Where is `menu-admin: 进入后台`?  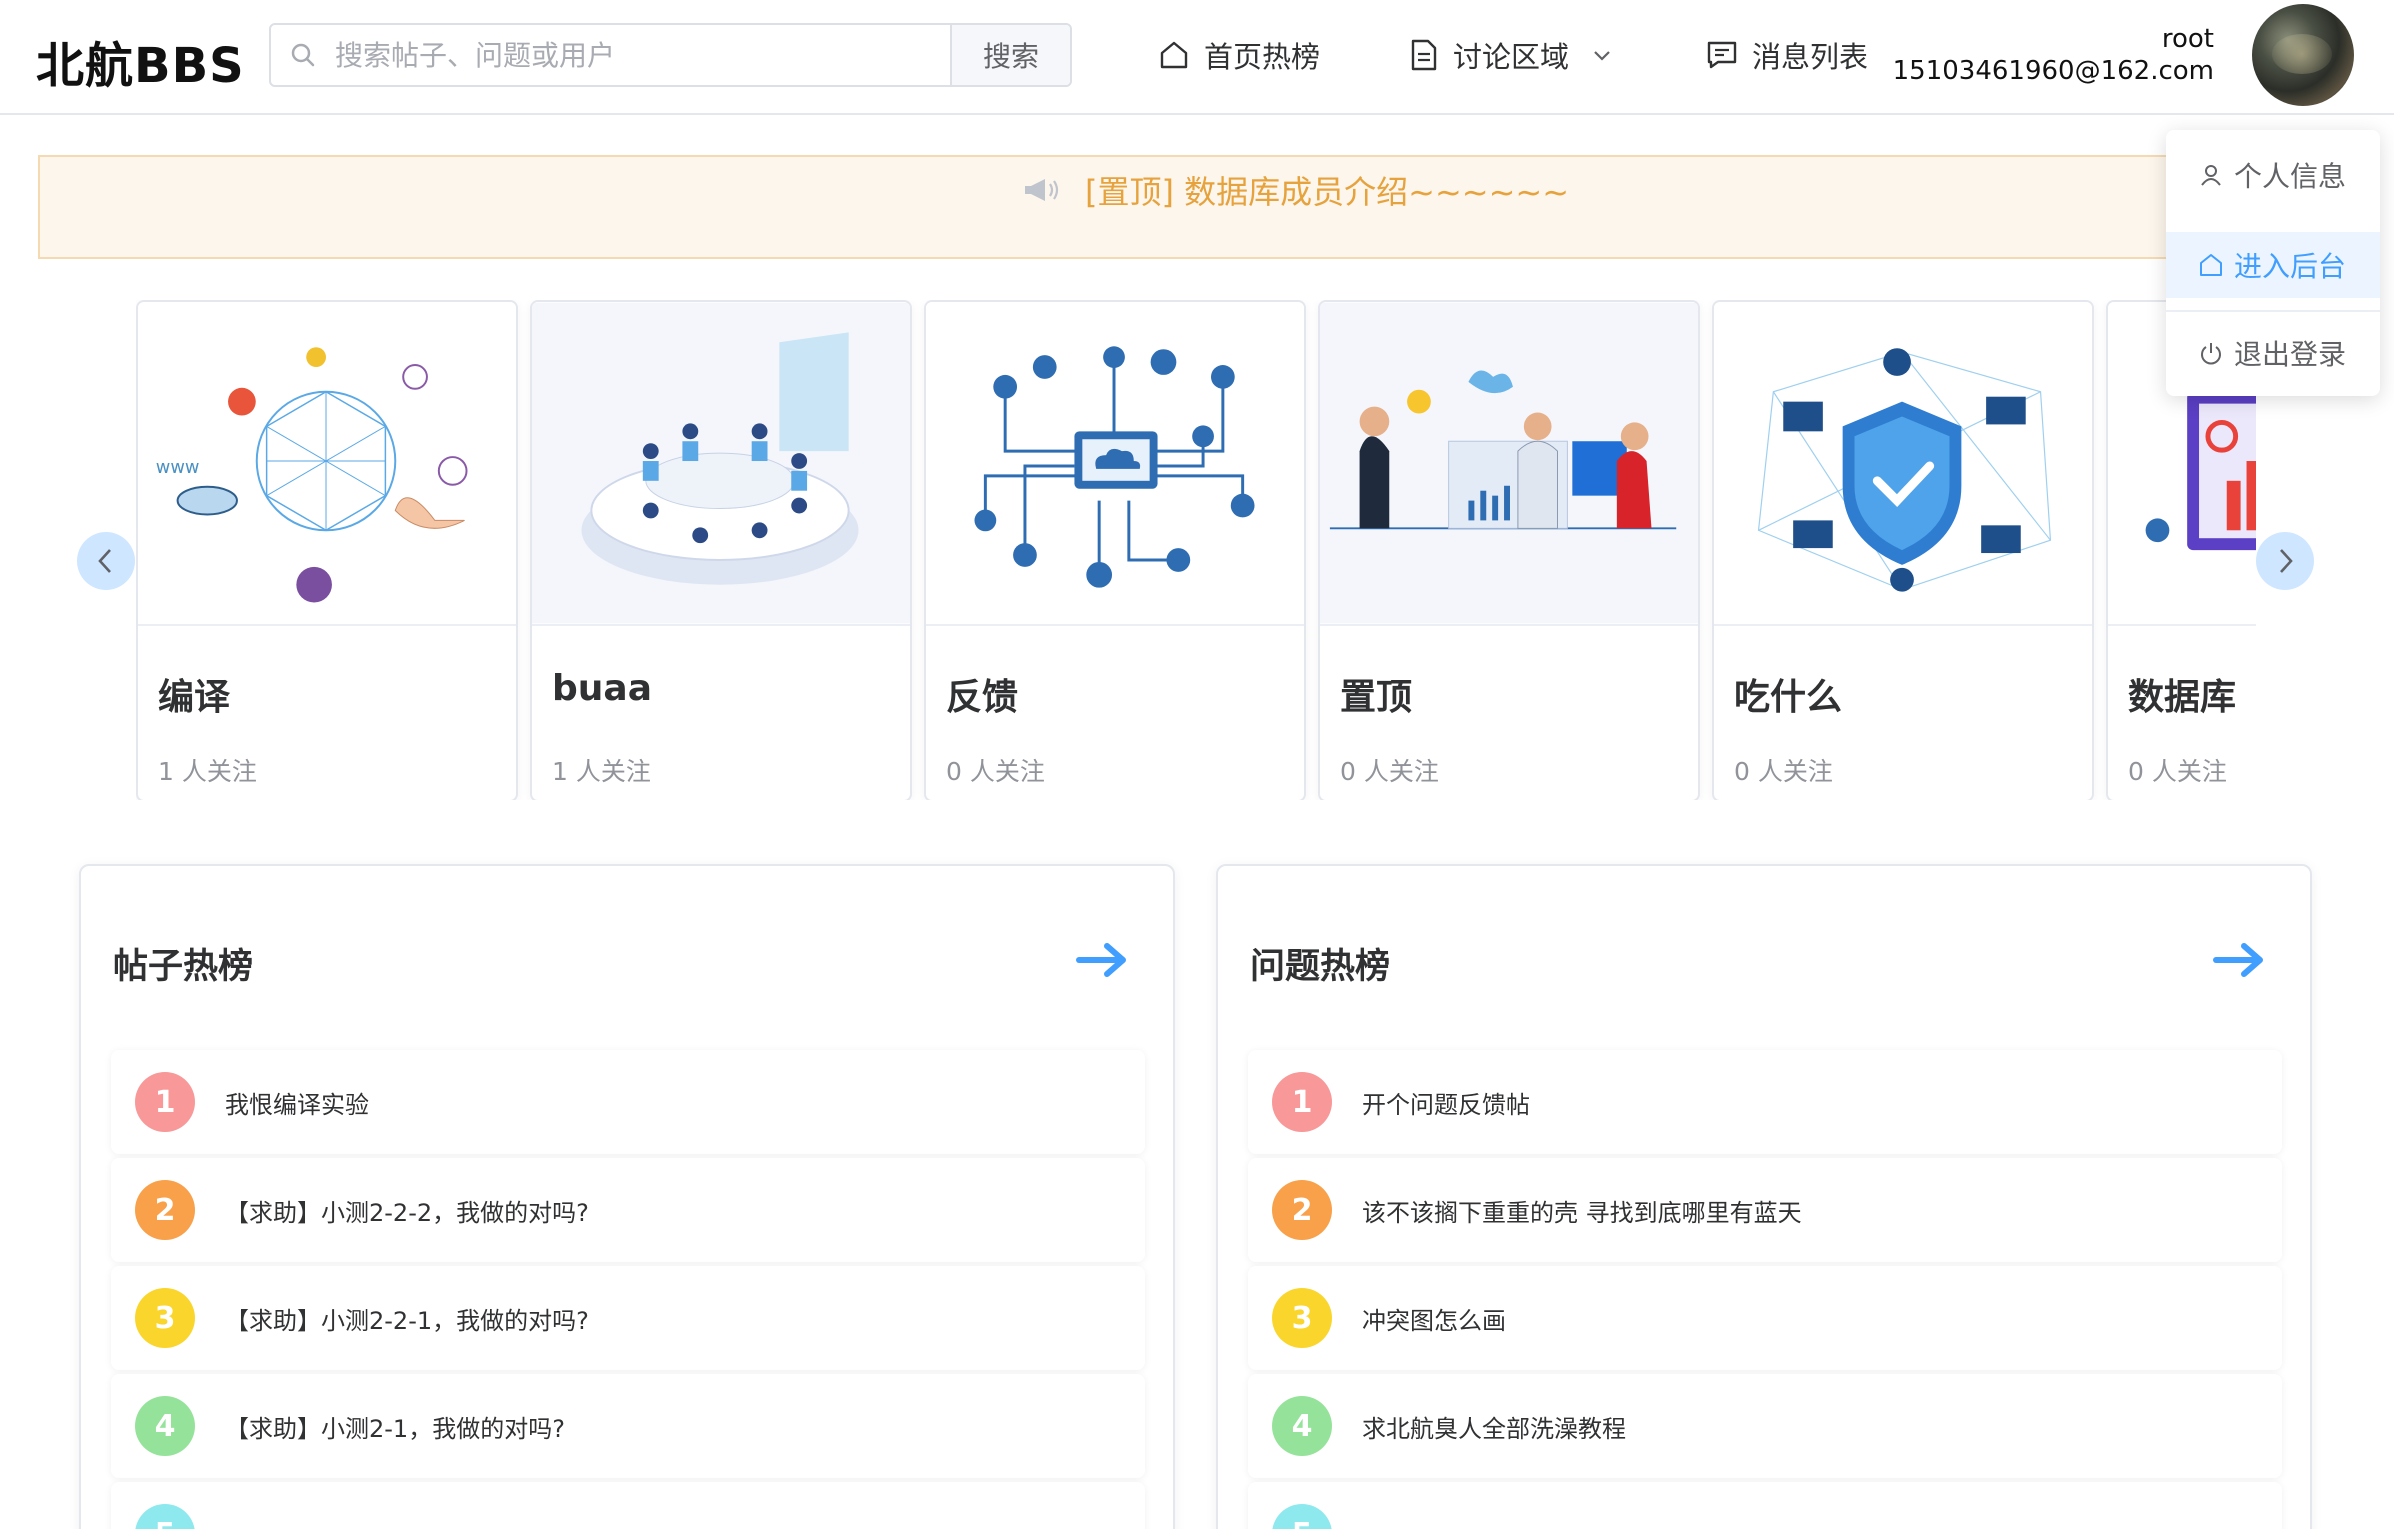 menu-admin: 进入后台 is located at coordinates (2273, 265).